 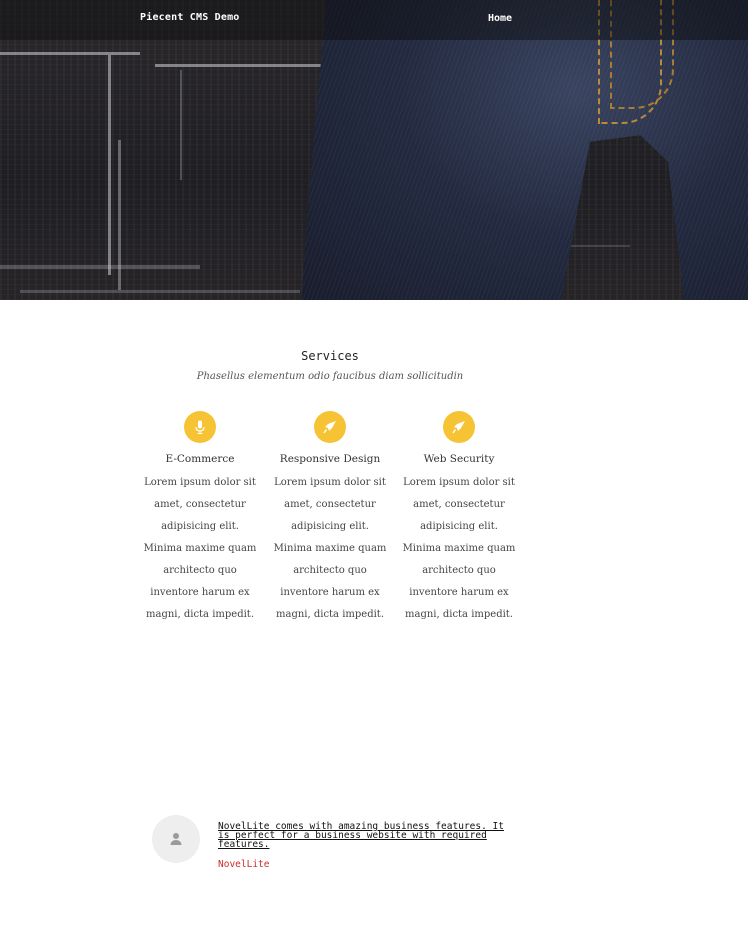 What do you see at coordinates (330, 459) in the screenshot?
I see `service-name: Responsive Design` at bounding box center [330, 459].